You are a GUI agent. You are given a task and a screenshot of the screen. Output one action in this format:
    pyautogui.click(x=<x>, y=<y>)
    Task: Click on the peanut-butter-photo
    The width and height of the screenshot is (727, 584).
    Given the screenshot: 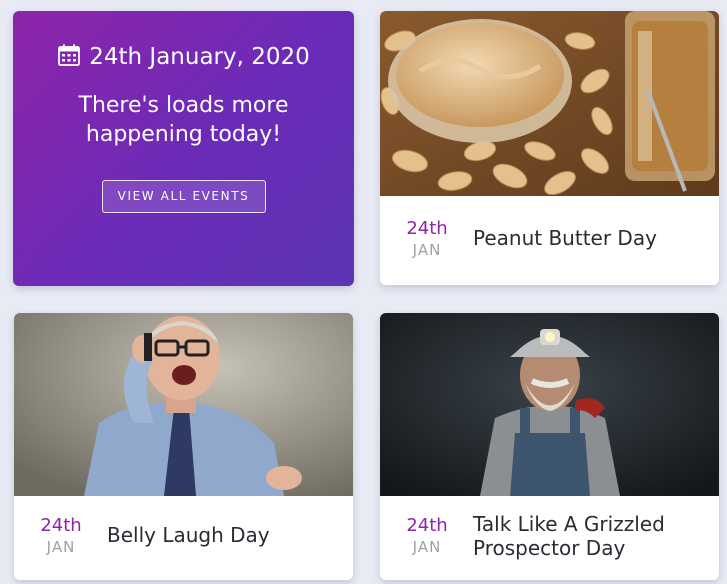 What is the action you would take?
    pyautogui.click(x=549, y=103)
    